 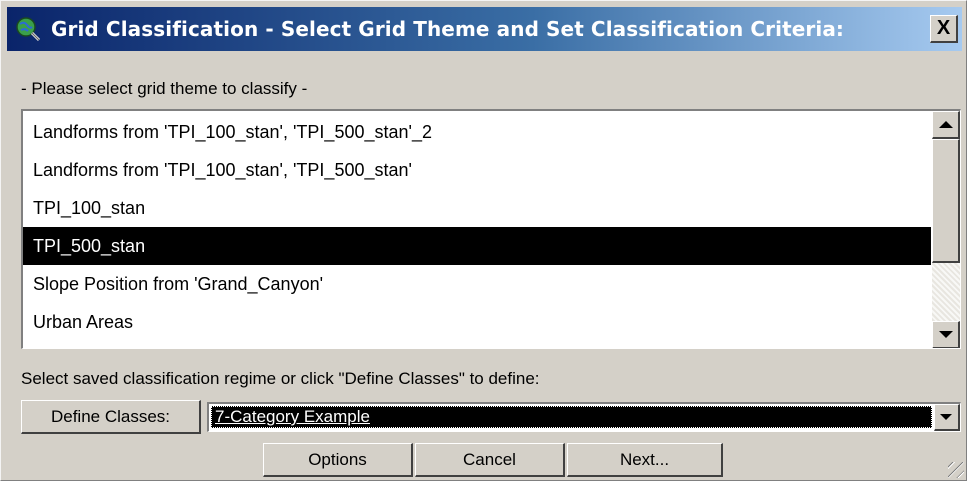 What do you see at coordinates (477, 322) in the screenshot?
I see `list-item: Urban Areas` at bounding box center [477, 322].